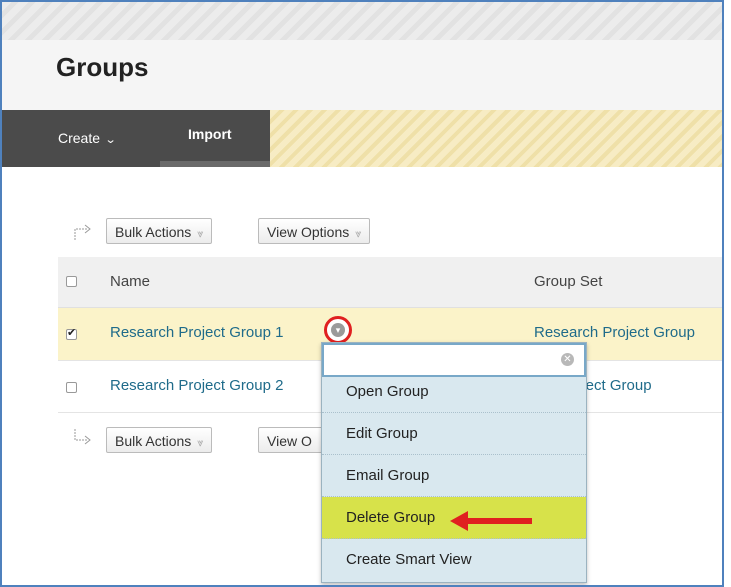 The height and width of the screenshot is (587, 731). What do you see at coordinates (289, 441) in the screenshot?
I see `view-options-label: View O` at bounding box center [289, 441].